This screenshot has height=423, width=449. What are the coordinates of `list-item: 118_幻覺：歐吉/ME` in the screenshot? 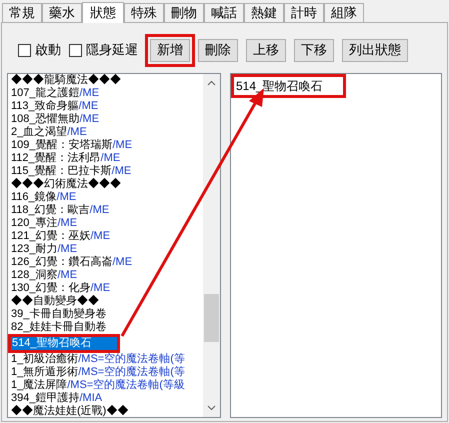 It's located at (106, 210).